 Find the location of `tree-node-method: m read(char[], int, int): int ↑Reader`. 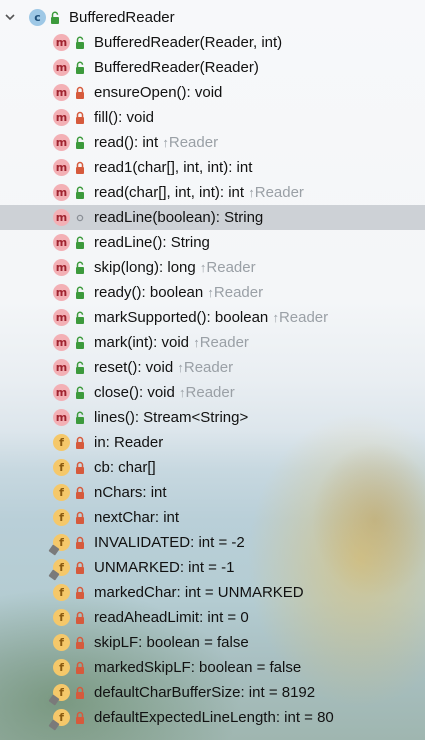

tree-node-method: m read(char[], int, int): int ↑Reader is located at coordinates (212, 192).